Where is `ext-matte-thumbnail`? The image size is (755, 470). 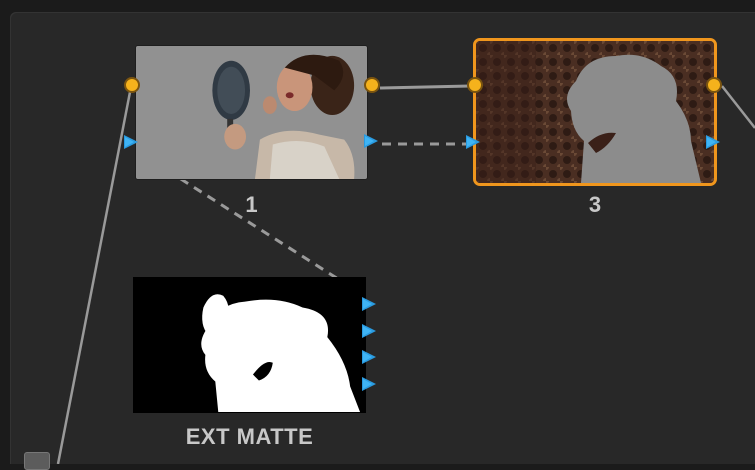
ext-matte-thumbnail is located at coordinates (249, 345).